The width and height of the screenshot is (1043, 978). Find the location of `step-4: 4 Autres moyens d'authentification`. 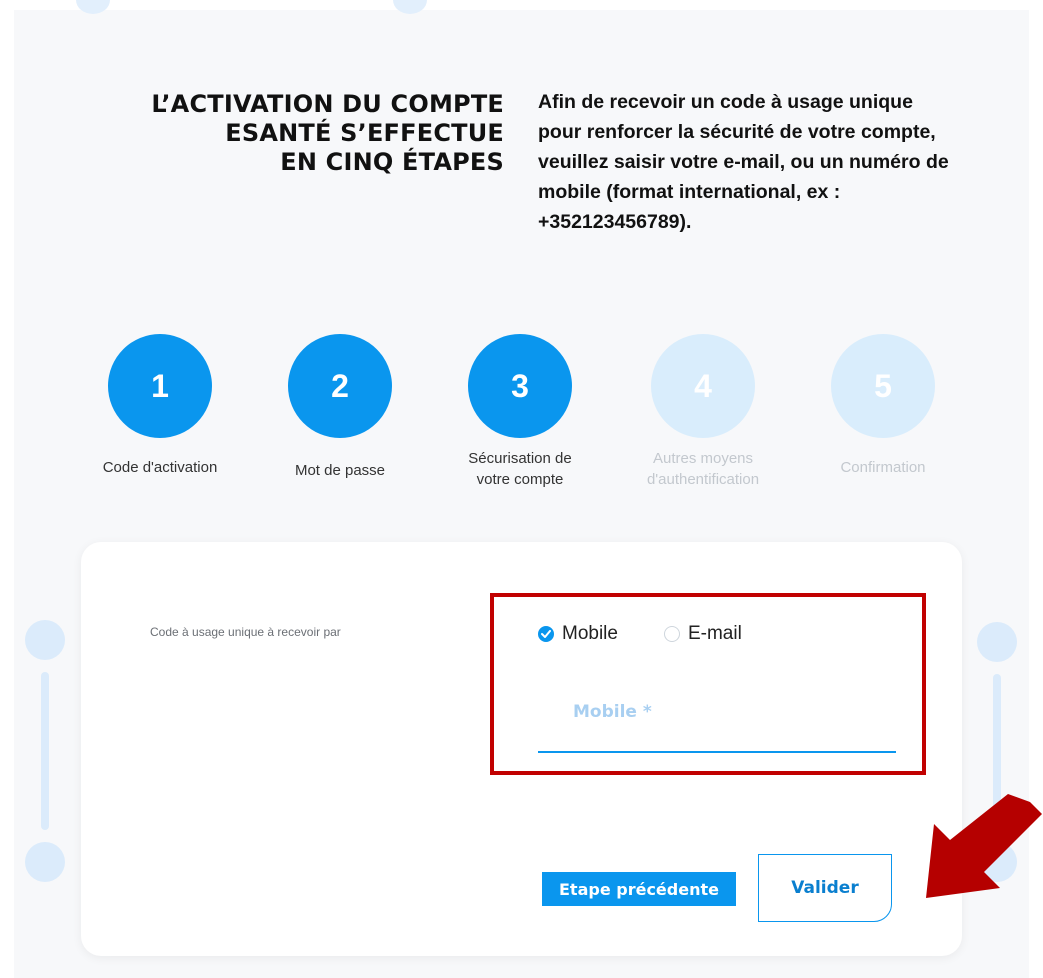

step-4: 4 Autres moyens d'authentification is located at coordinates (703, 412).